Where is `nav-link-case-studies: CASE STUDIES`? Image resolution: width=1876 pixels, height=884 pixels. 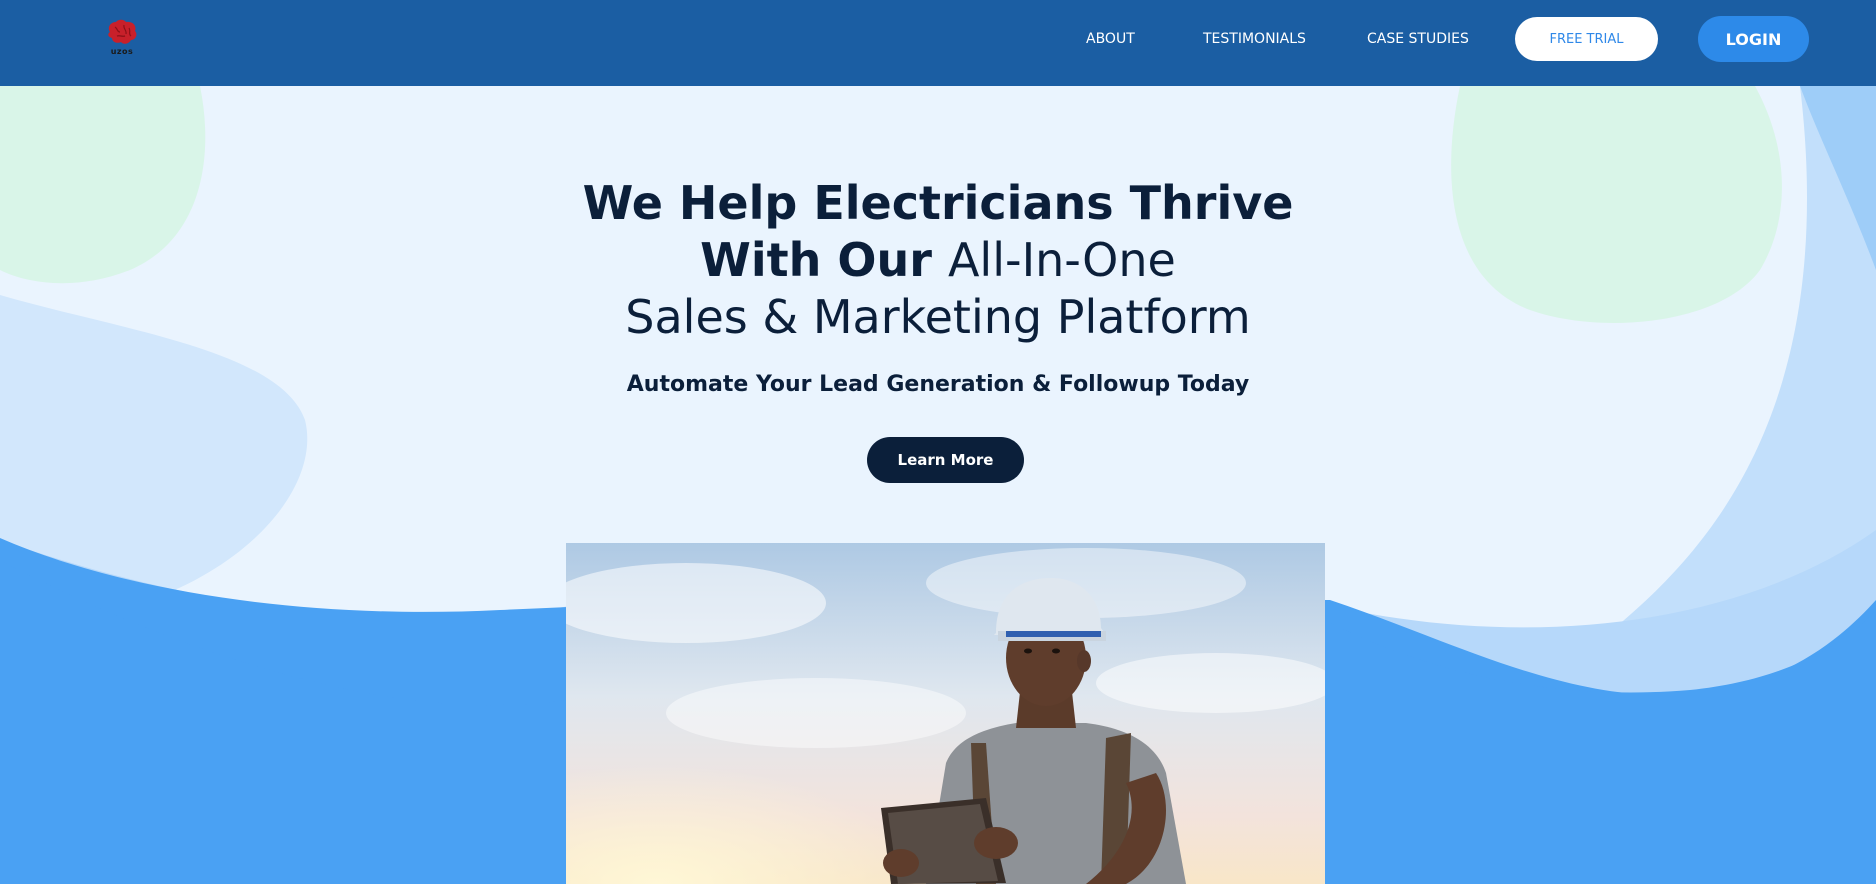
nav-link-case-studies: CASE STUDIES is located at coordinates (1418, 39).